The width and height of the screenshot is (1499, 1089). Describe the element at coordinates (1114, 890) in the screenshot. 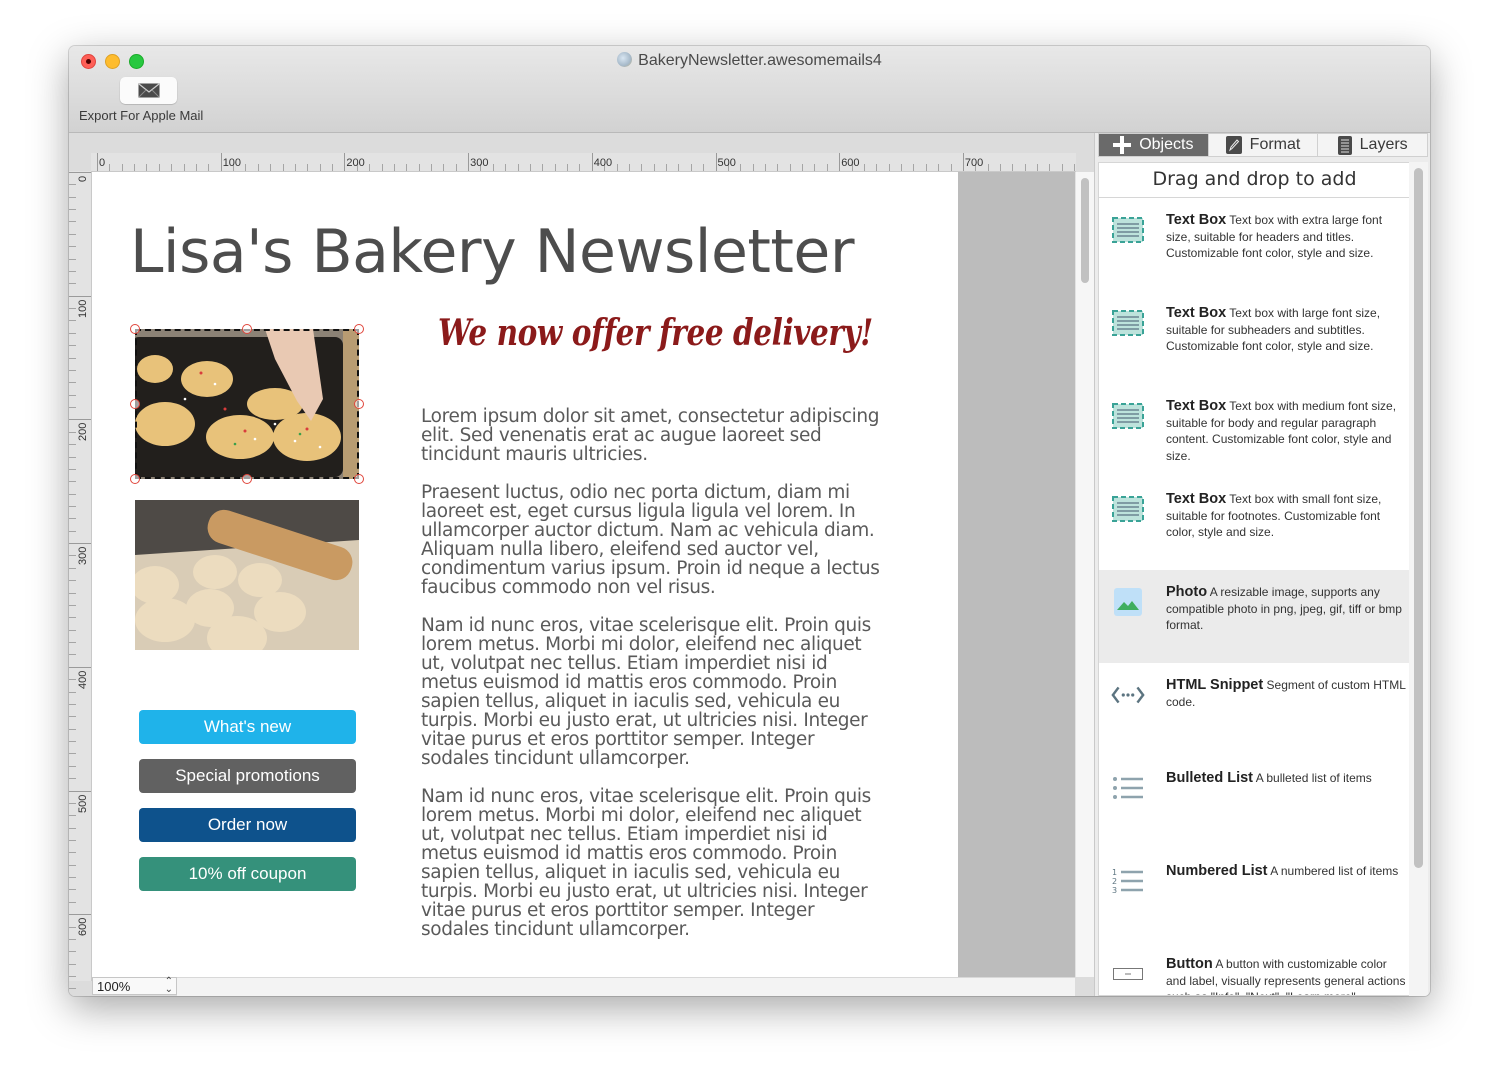

I see `svg-text: 3` at that location.